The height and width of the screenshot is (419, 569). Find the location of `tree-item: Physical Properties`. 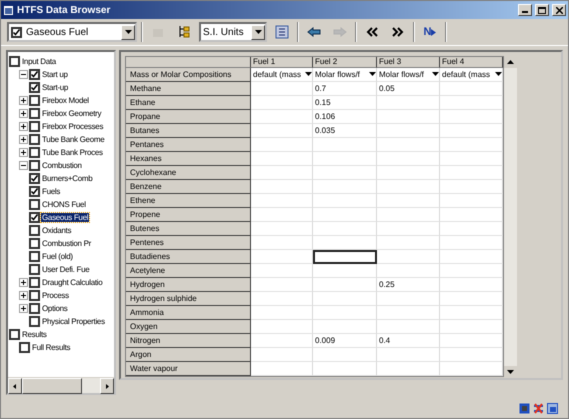

tree-item: Physical Properties is located at coordinates (73, 321).